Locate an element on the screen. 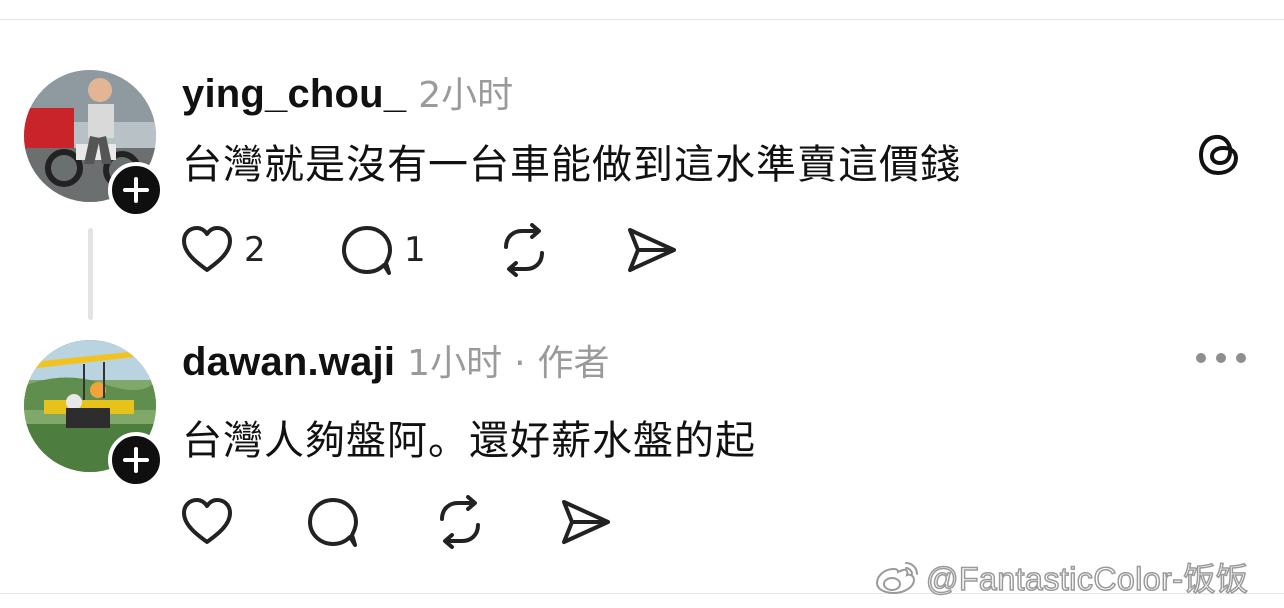 Image resolution: width=1284 pixels, height=608 pixels. like-button is located at coordinates (207, 522).